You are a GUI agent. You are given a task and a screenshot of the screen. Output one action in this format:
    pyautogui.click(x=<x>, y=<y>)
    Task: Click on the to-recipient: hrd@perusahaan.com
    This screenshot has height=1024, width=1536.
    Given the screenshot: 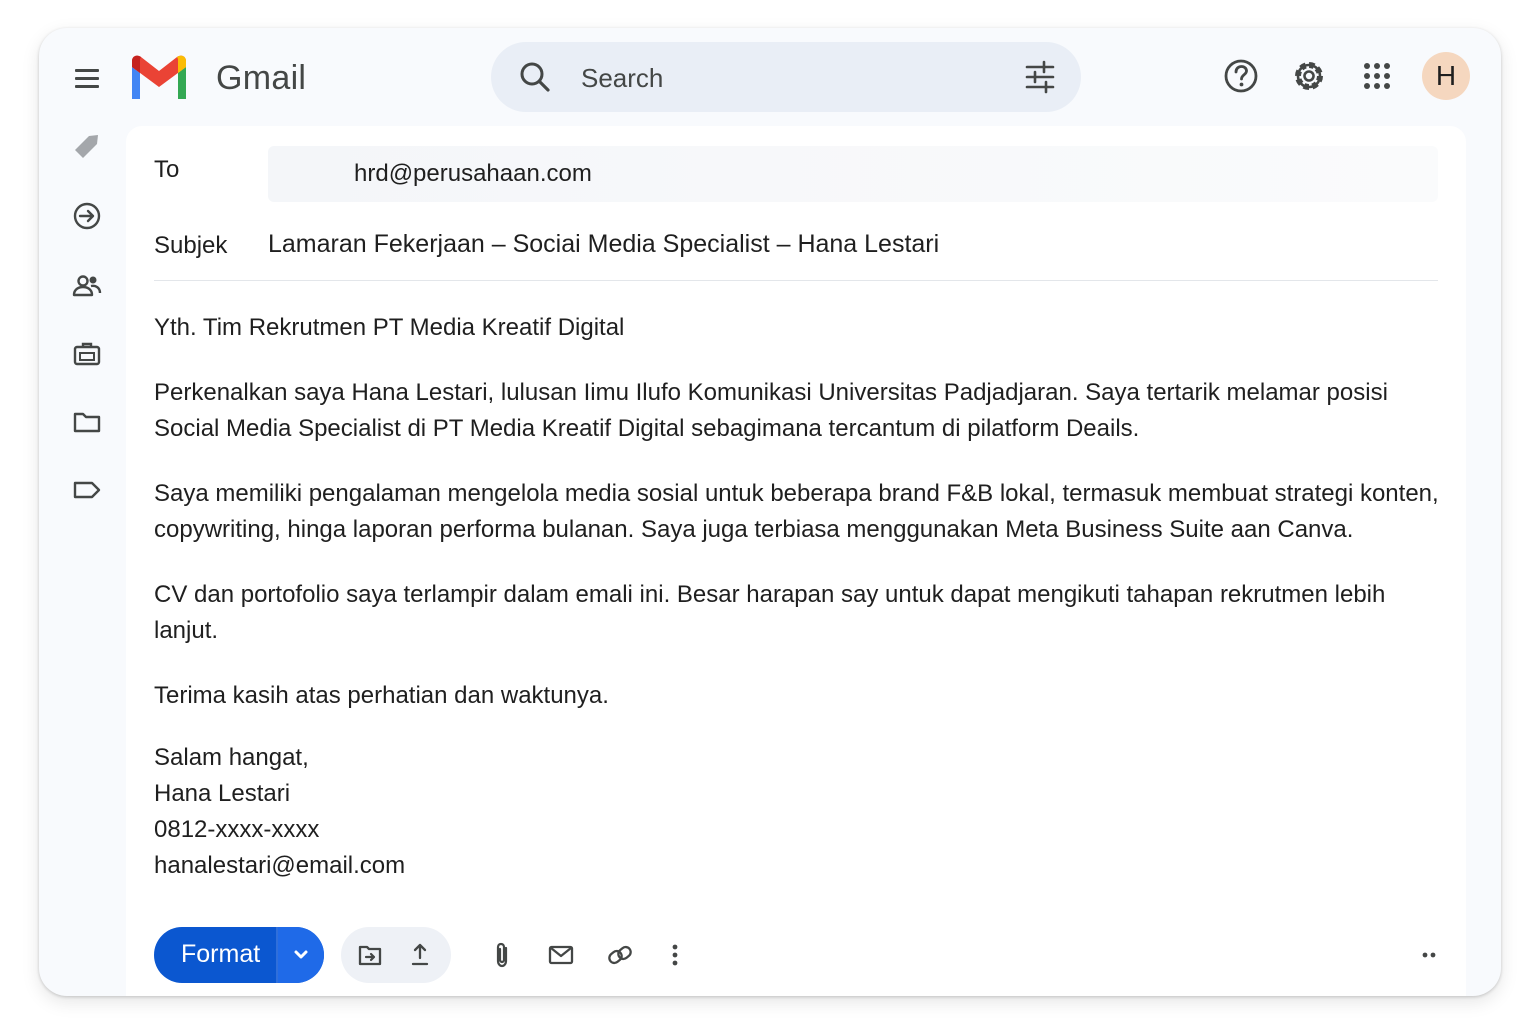 What is the action you would take?
    pyautogui.click(x=473, y=174)
    